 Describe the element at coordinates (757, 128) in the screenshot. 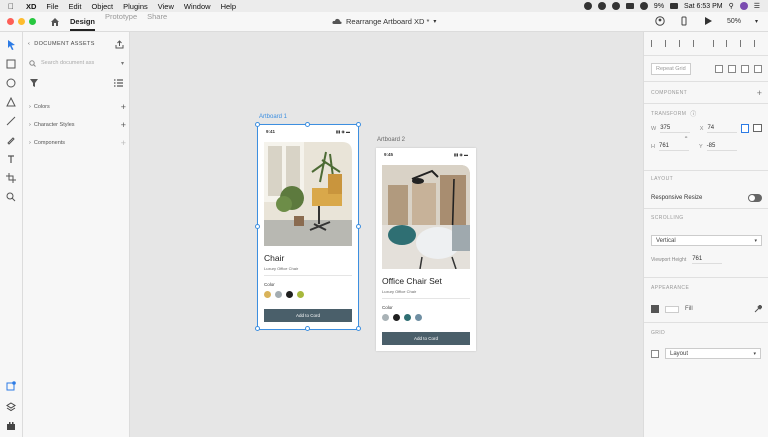

I see `landscape-orientation-icon` at that location.